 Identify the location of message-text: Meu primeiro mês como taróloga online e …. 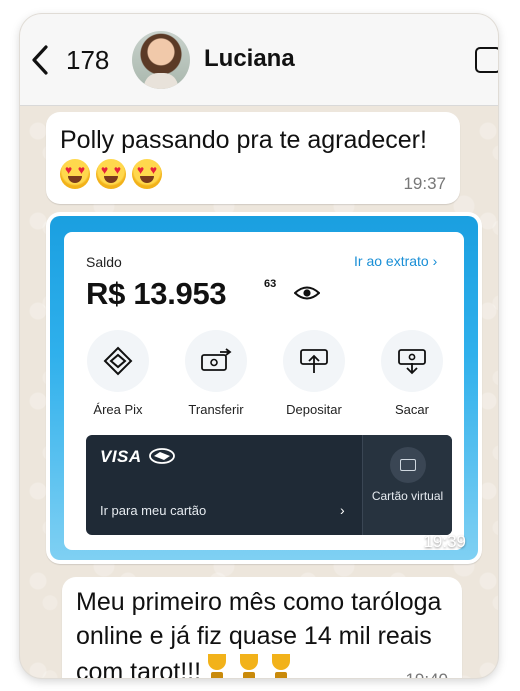
(262, 631).